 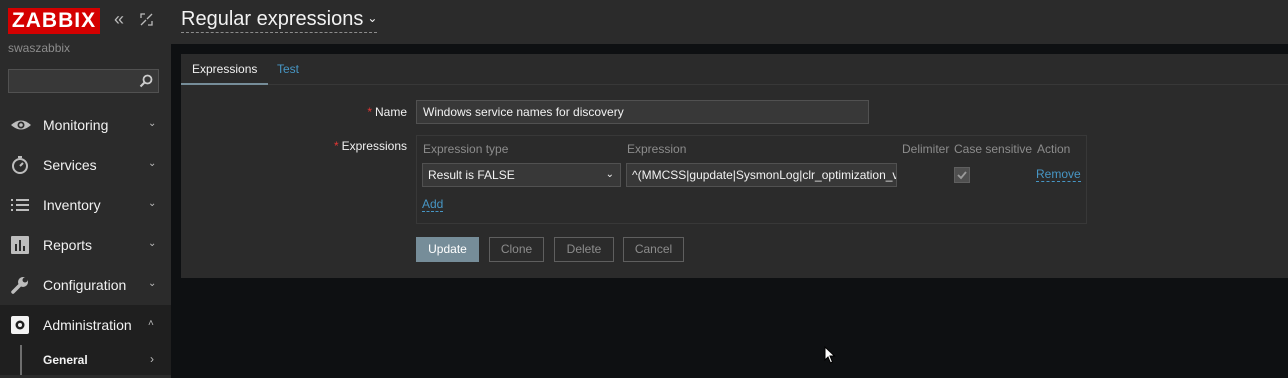 I want to click on server-name: swaszabbix, so click(x=39, y=48).